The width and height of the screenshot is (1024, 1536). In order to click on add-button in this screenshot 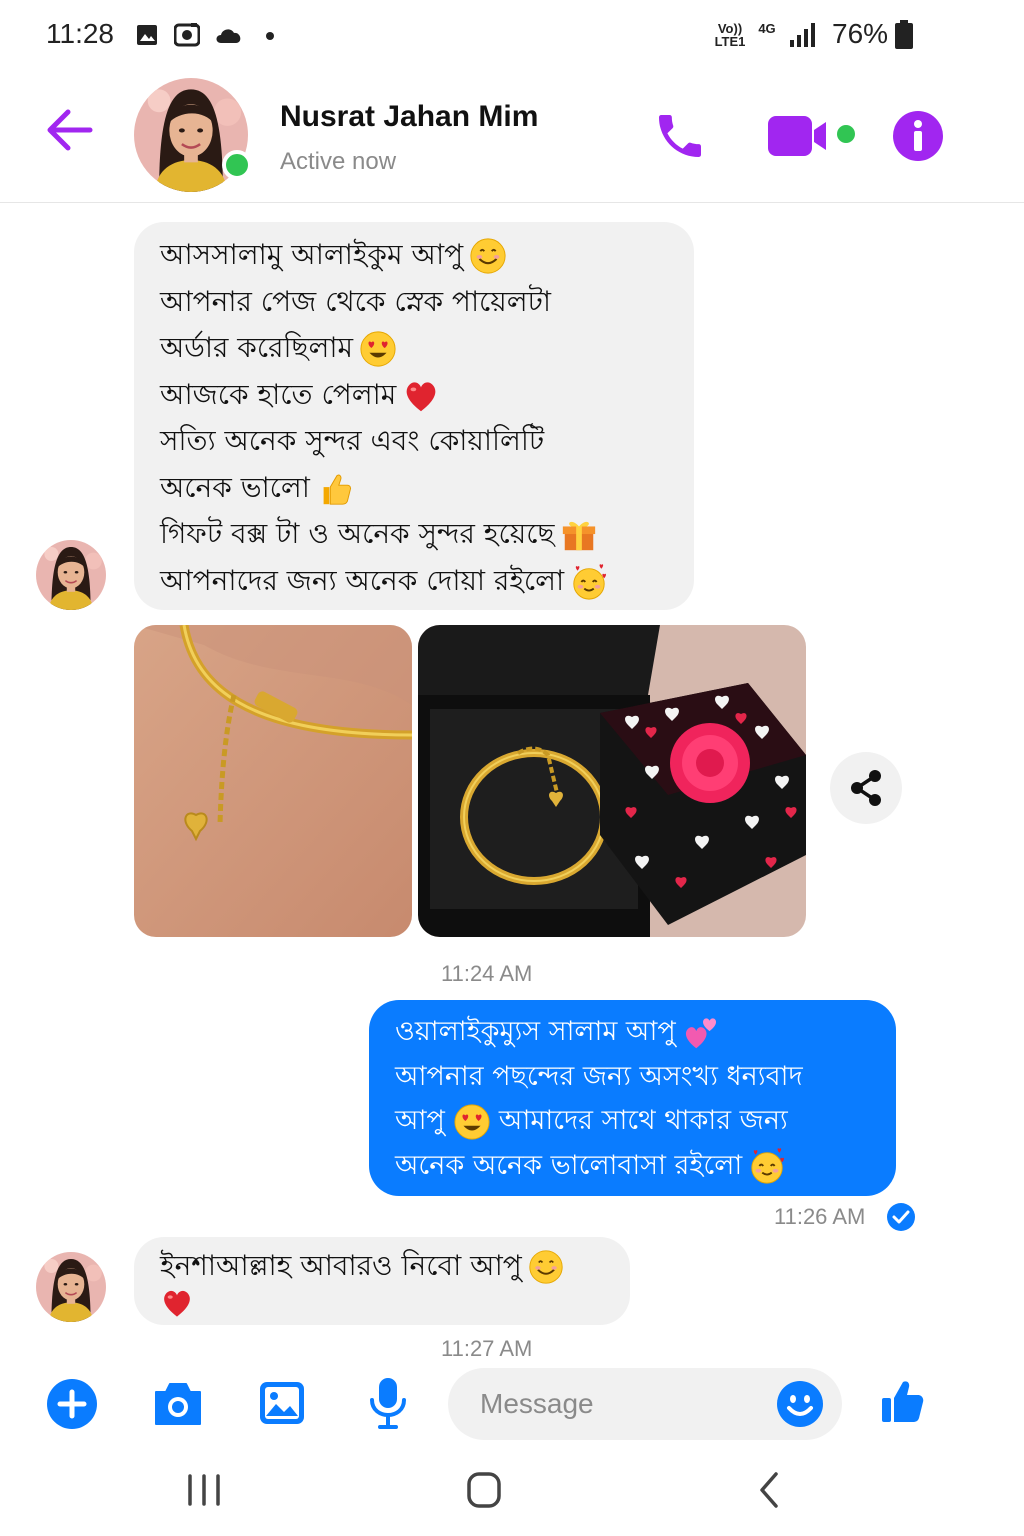, I will do `click(72, 1404)`.